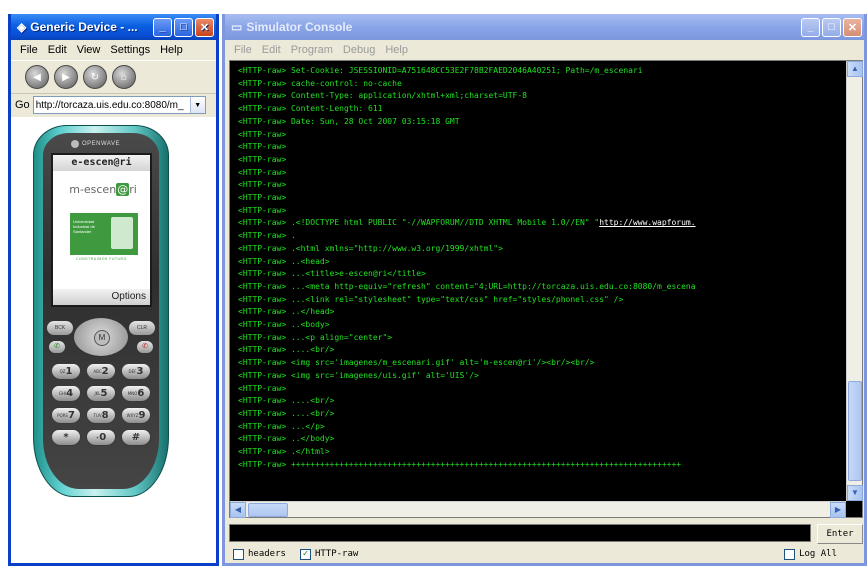  What do you see at coordinates (112, 105) in the screenshot?
I see `url-input: http://torcaza.uis.edu.co:8080/m_` at bounding box center [112, 105].